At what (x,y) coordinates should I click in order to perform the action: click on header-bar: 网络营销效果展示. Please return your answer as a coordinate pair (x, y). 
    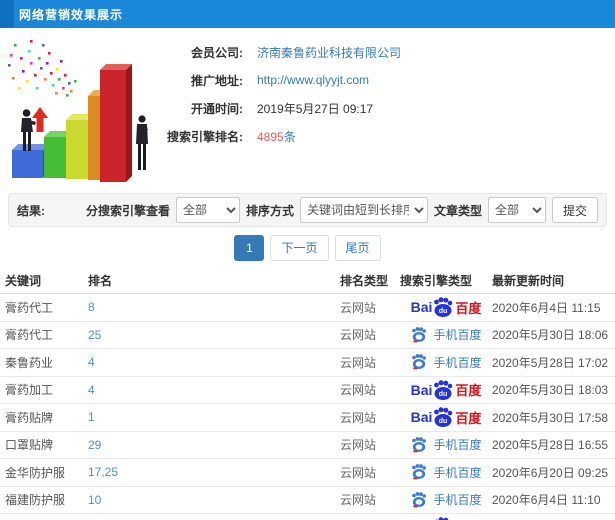
    Looking at the image, I should click on (307, 14).